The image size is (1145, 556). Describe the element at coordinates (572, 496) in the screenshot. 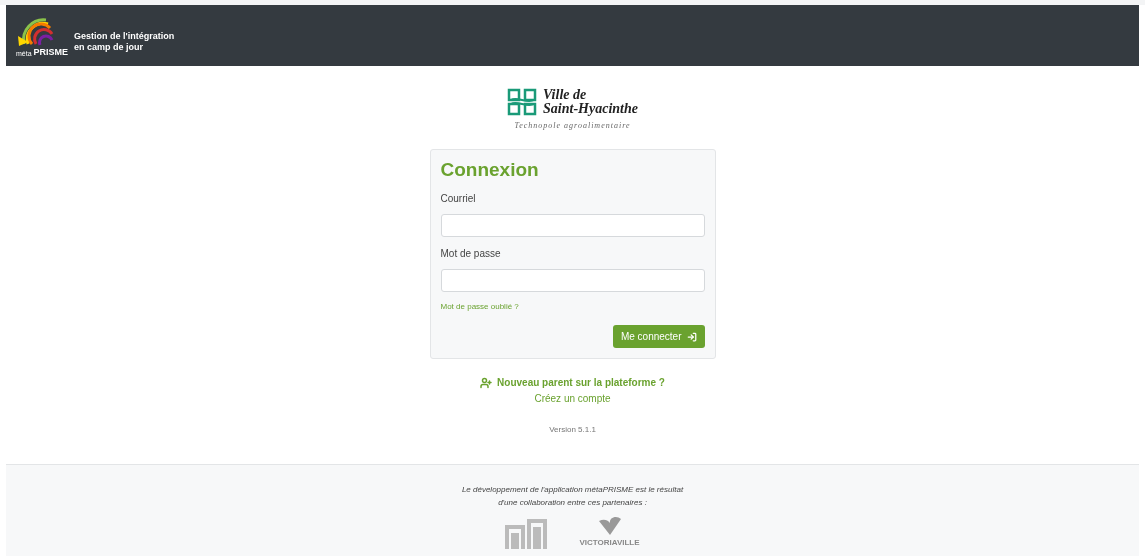

I see `footer-text: Le développement de l'application métaPRISME est le résultat d'une collaboration entre ces partenaires :` at that location.